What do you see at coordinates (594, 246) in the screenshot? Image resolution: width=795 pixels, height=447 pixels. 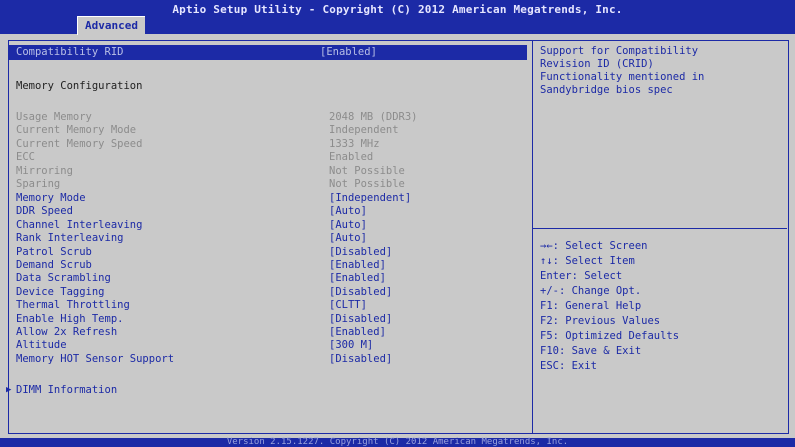 I see `key-hint: →←: Select Screen` at bounding box center [594, 246].